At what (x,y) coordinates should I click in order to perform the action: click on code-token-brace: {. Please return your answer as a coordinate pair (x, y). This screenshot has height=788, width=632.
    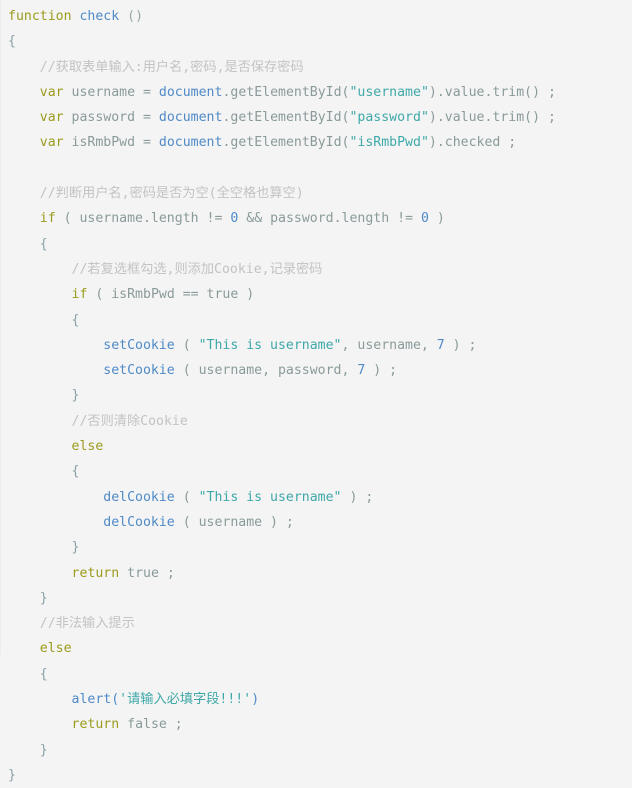
    Looking at the image, I should click on (75, 472).